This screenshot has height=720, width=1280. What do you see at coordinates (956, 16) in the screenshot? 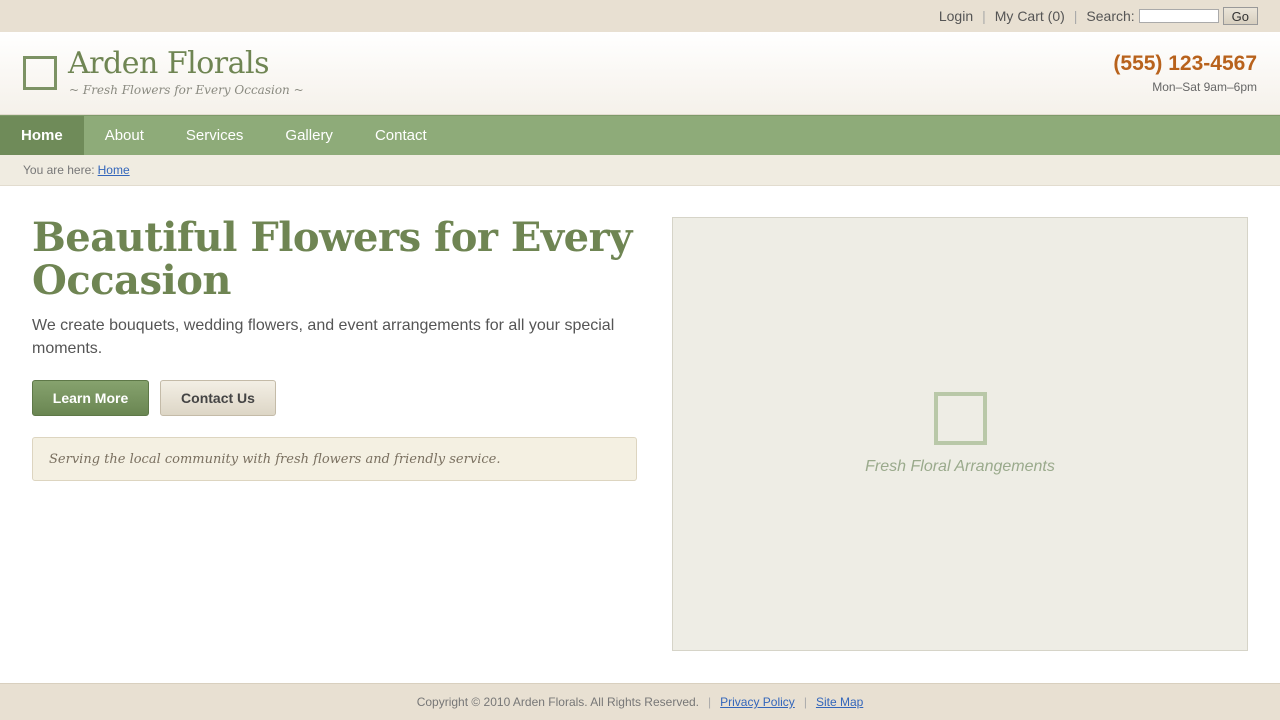
I see `login-link: Login` at bounding box center [956, 16].